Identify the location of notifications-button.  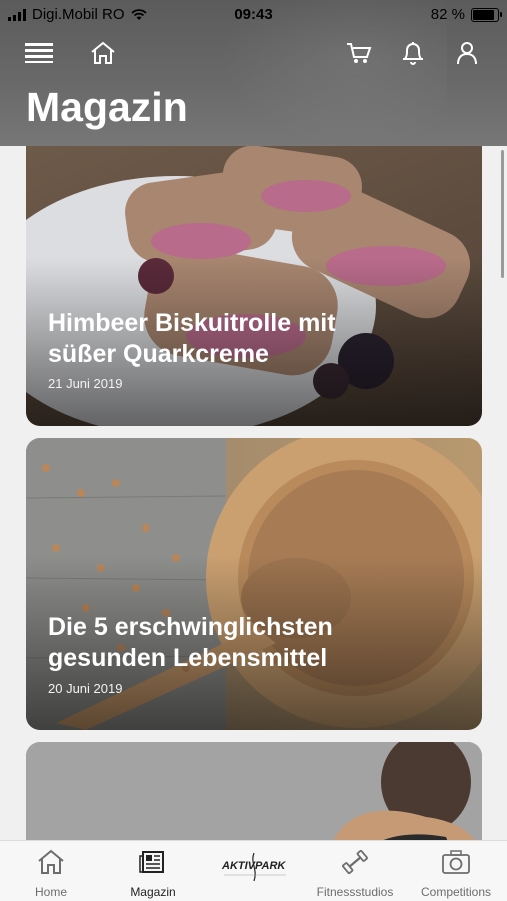
(413, 53).